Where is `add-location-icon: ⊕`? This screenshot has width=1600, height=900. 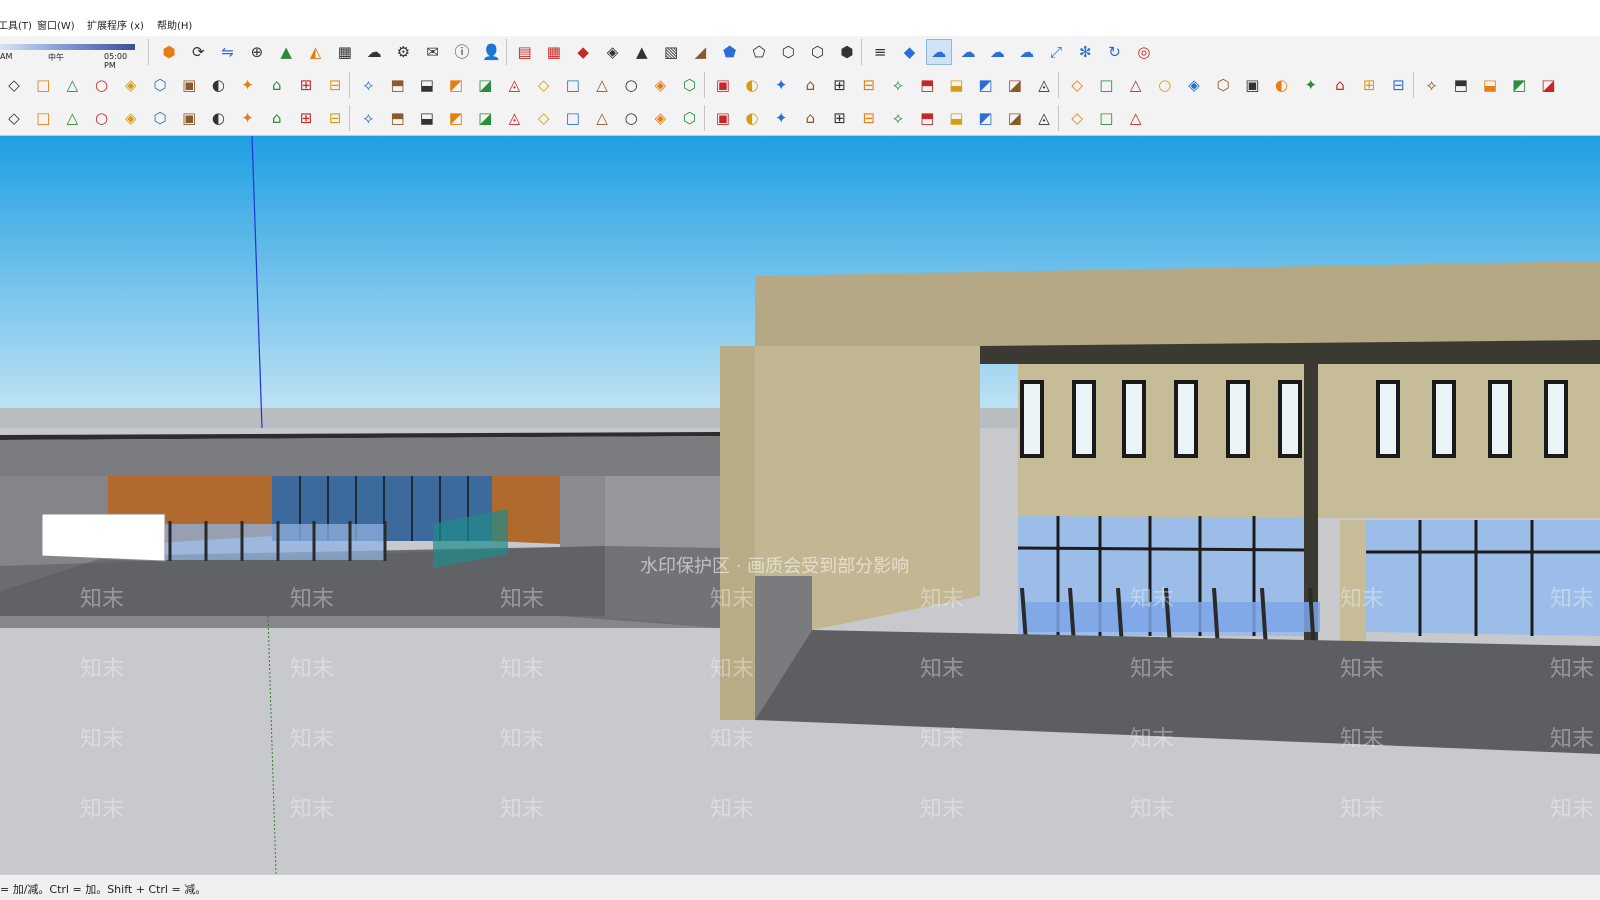 add-location-icon: ⊕ is located at coordinates (257, 52).